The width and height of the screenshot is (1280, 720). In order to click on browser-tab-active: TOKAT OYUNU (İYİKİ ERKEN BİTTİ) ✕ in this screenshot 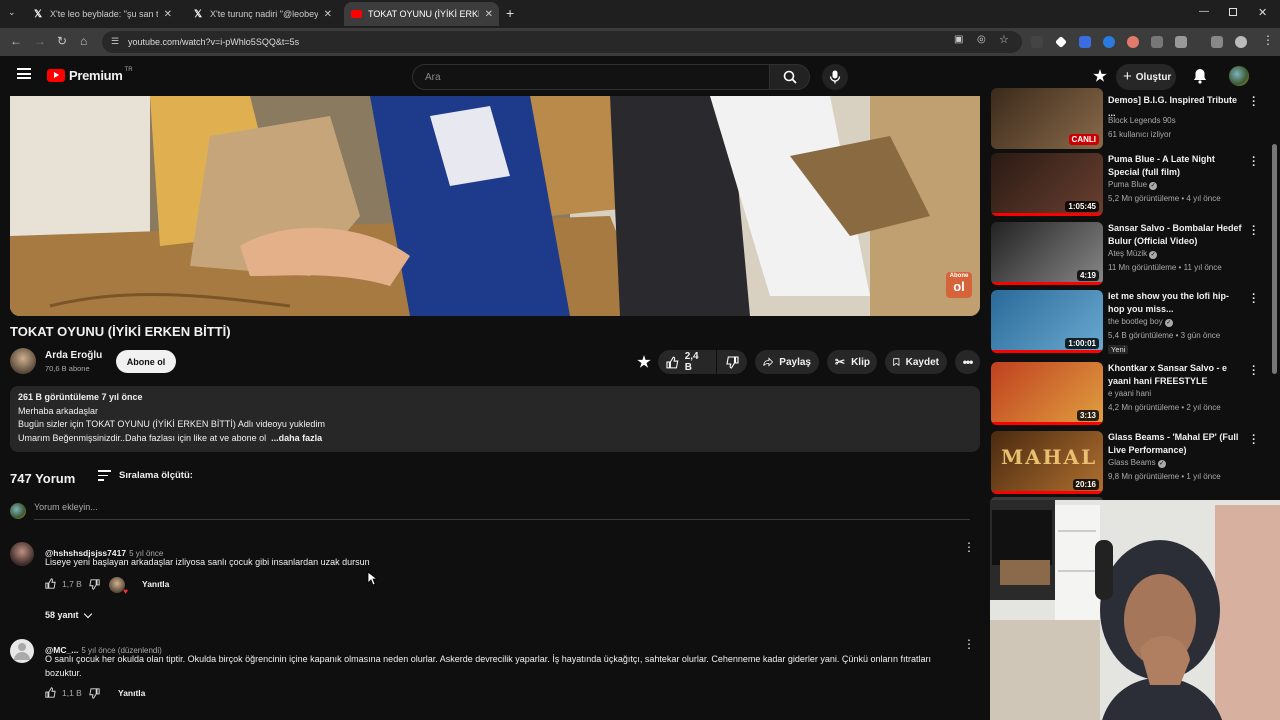, I will do `click(421, 14)`.